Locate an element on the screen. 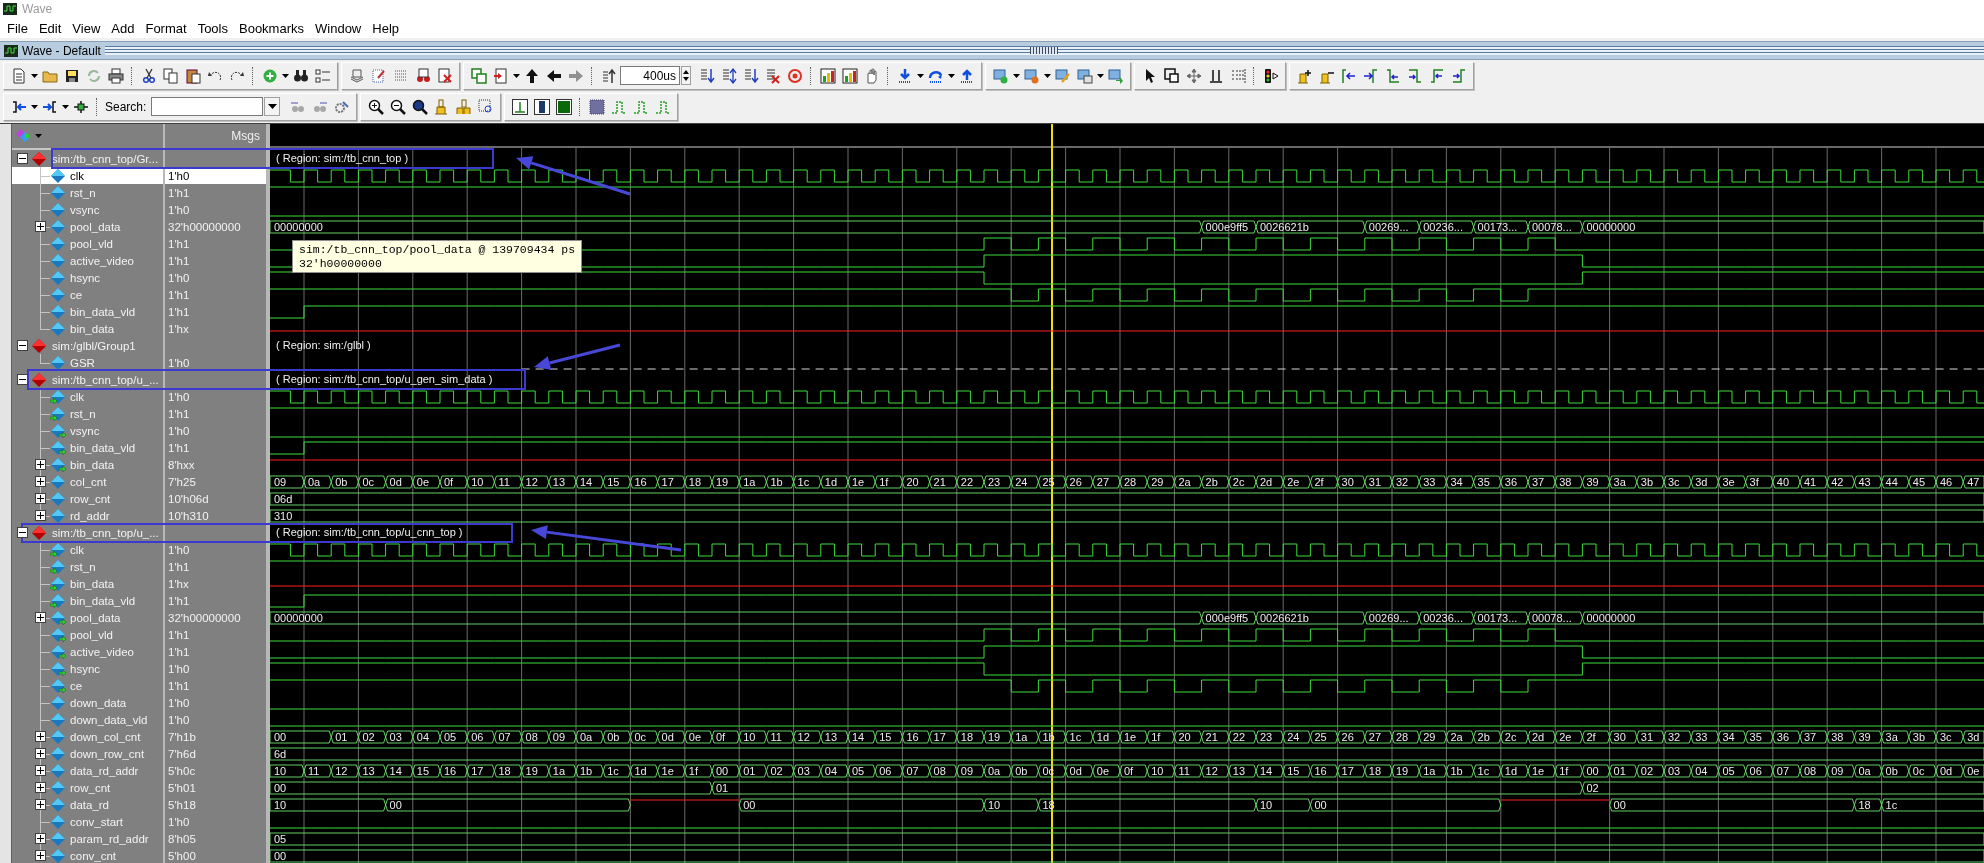 This screenshot has width=1984, height=863. bus-segment: 35 is located at coordinates (1759, 737).